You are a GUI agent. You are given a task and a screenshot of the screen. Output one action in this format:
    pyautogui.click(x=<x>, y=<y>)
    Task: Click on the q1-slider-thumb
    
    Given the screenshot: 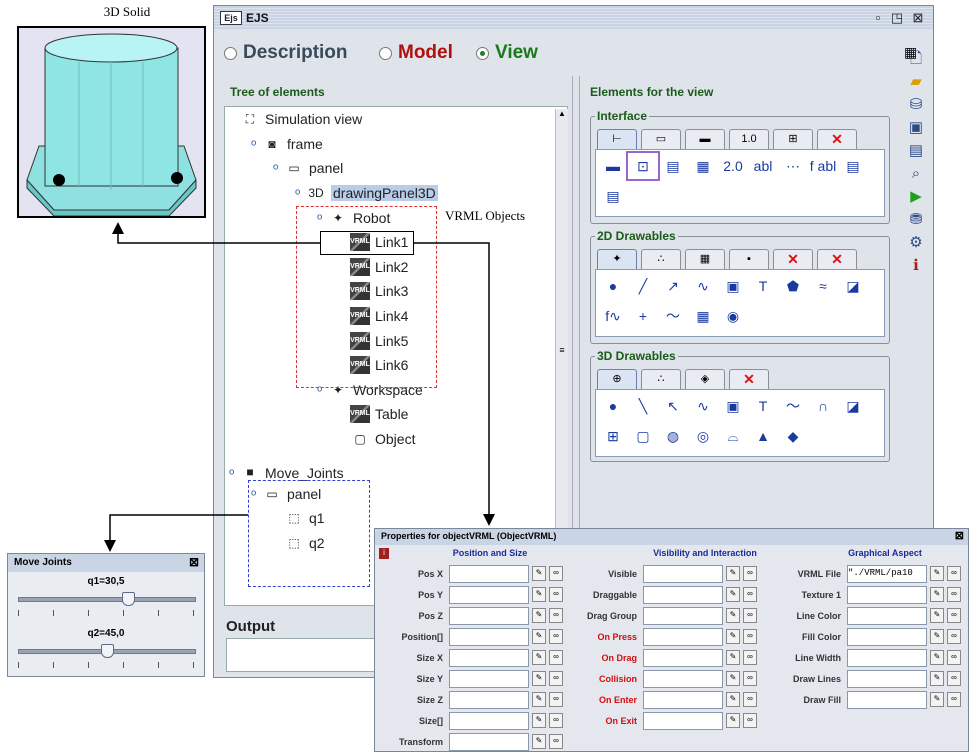 What is the action you would take?
    pyautogui.click(x=129, y=599)
    